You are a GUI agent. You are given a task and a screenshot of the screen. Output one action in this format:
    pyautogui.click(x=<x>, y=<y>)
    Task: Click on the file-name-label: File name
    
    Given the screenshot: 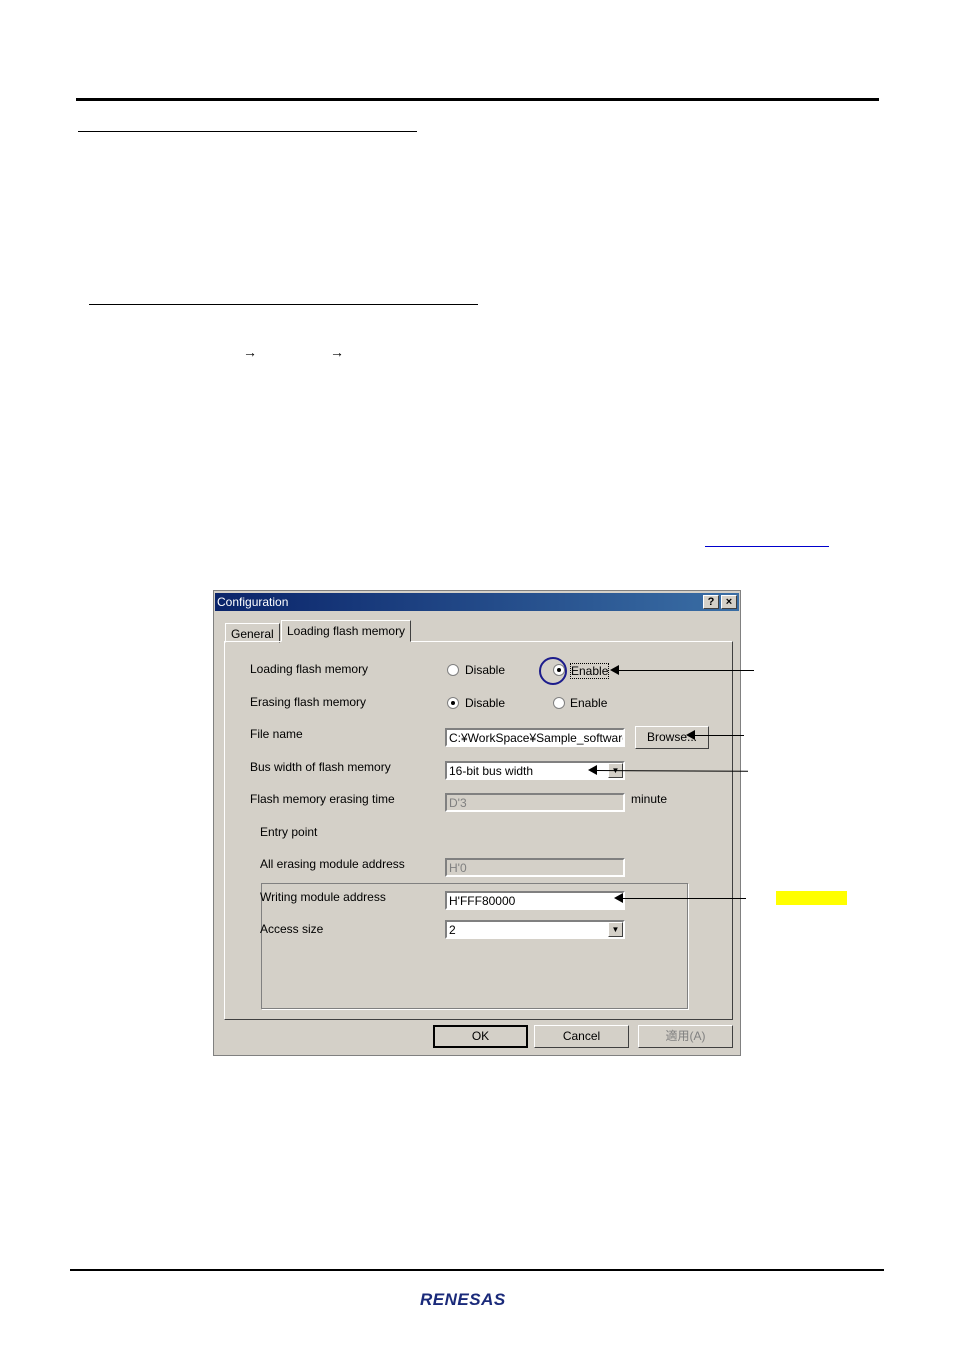 What is the action you would take?
    pyautogui.click(x=276, y=734)
    